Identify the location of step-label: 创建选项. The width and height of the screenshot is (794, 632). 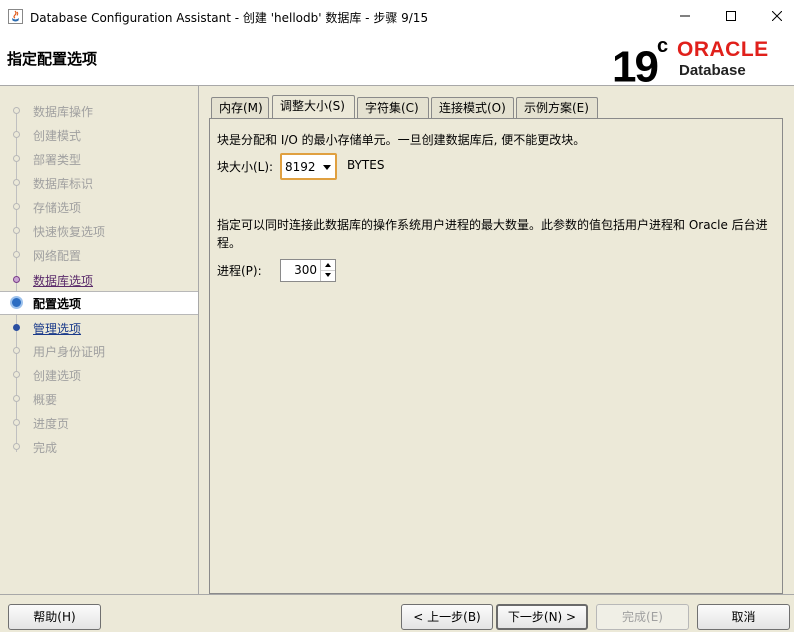
(57, 376).